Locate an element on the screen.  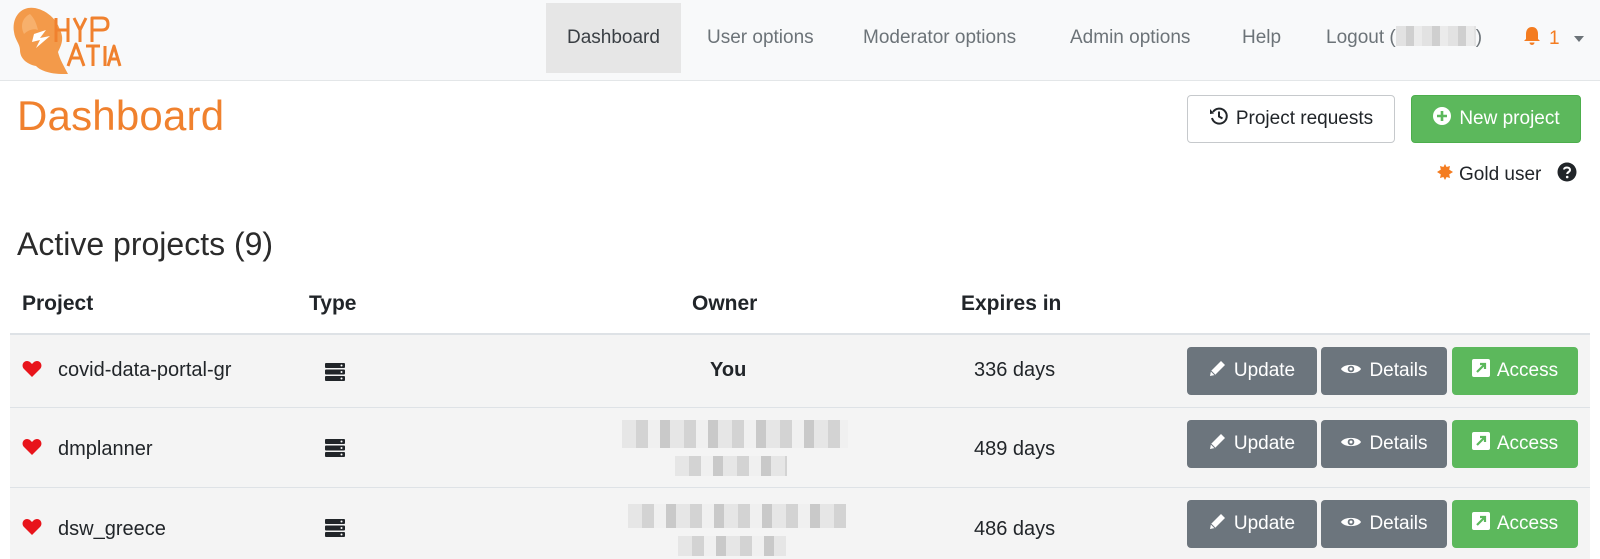
nav-logout: Logout () is located at coordinates (1404, 38).